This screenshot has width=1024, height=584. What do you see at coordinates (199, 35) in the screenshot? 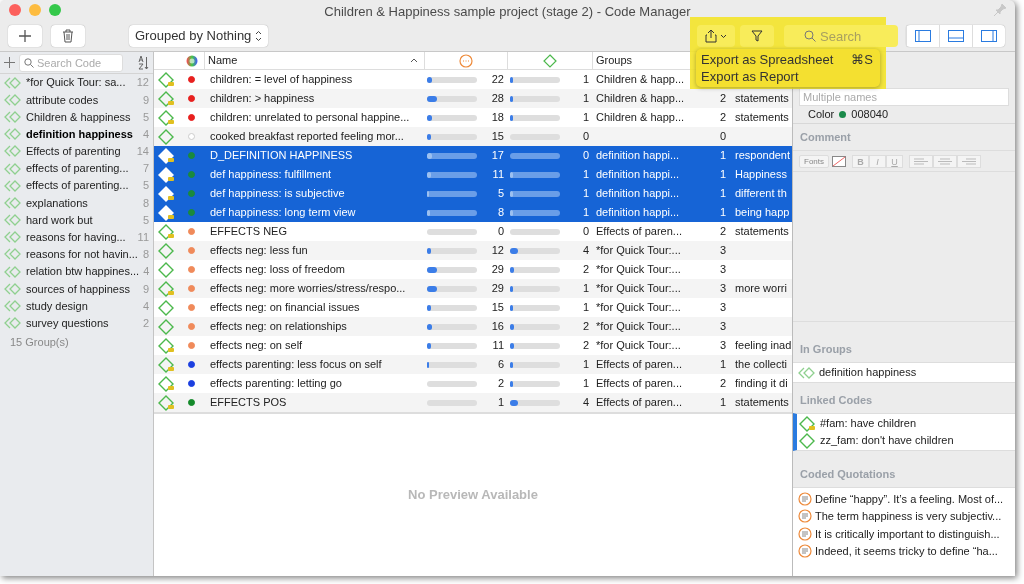
I see `group-by-popup: Grouped by Nothing` at bounding box center [199, 35].